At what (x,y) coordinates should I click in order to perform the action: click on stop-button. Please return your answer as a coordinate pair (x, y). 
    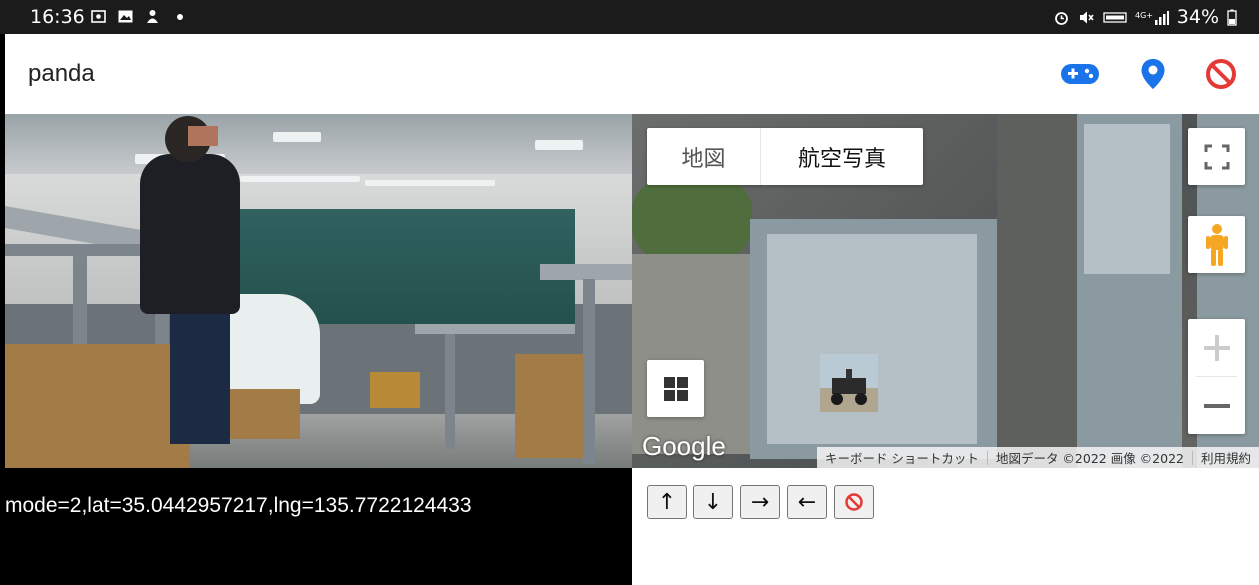
    Looking at the image, I should click on (1221, 74).